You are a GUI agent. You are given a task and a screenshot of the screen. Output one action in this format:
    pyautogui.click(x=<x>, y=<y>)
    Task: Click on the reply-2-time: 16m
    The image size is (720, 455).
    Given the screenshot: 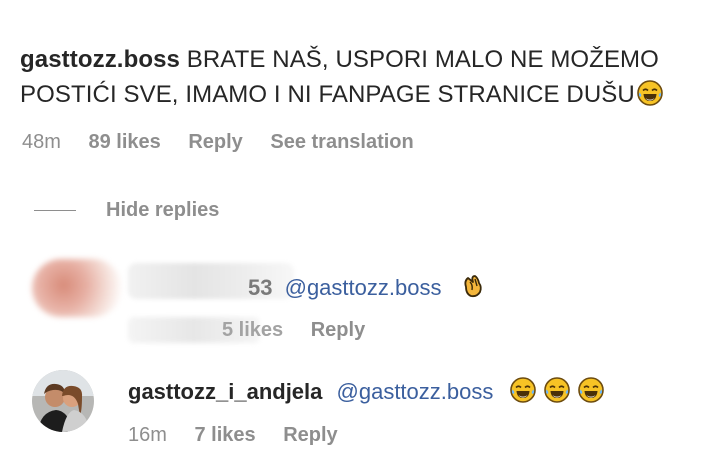 What is the action you would take?
    pyautogui.click(x=147, y=435)
    